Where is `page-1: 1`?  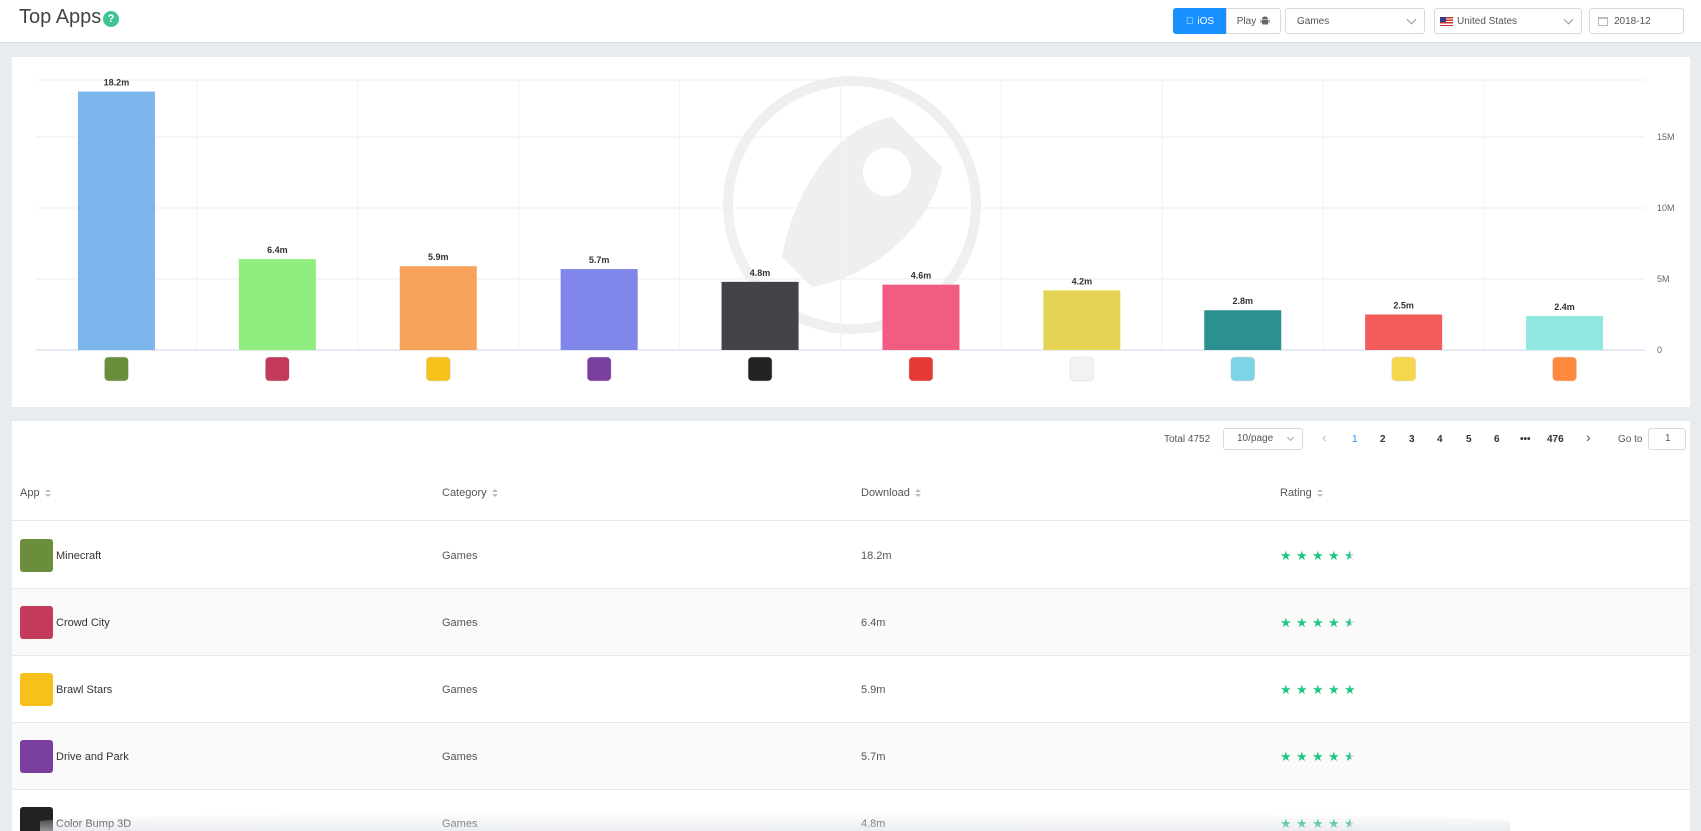
page-1: 1 is located at coordinates (1355, 439).